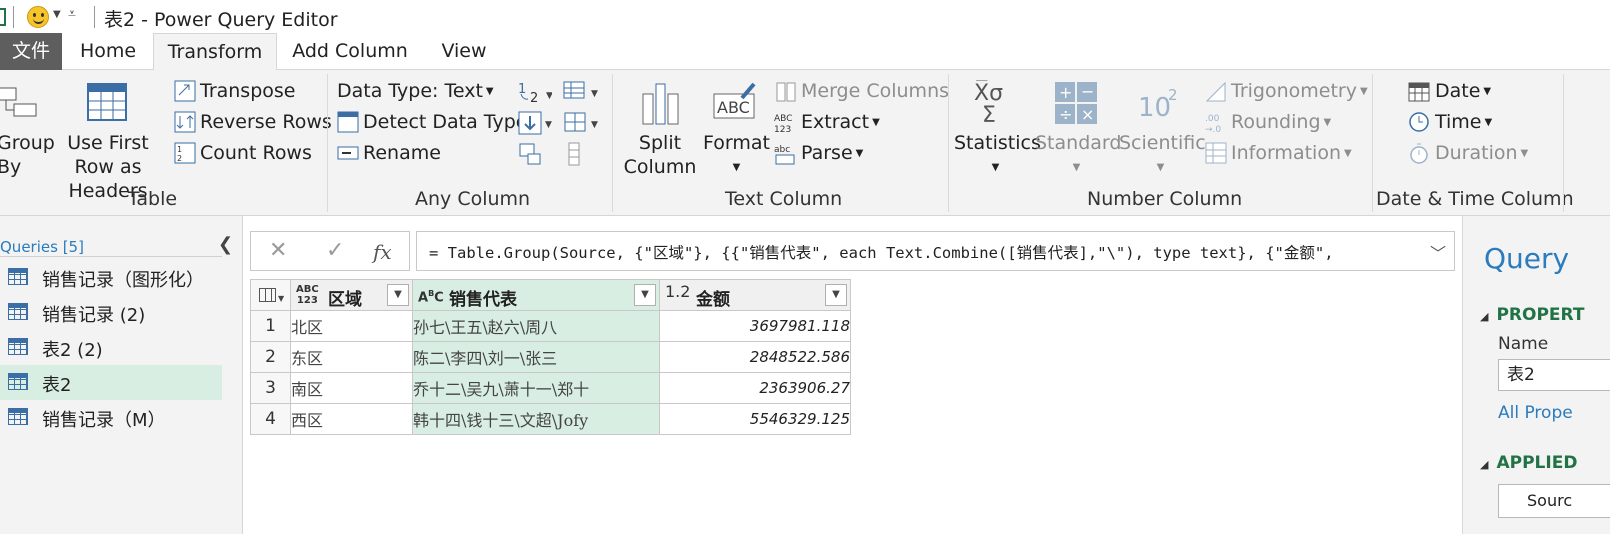 Image resolution: width=1610 pixels, height=534 pixels. I want to click on svg-text: abc, so click(782, 150).